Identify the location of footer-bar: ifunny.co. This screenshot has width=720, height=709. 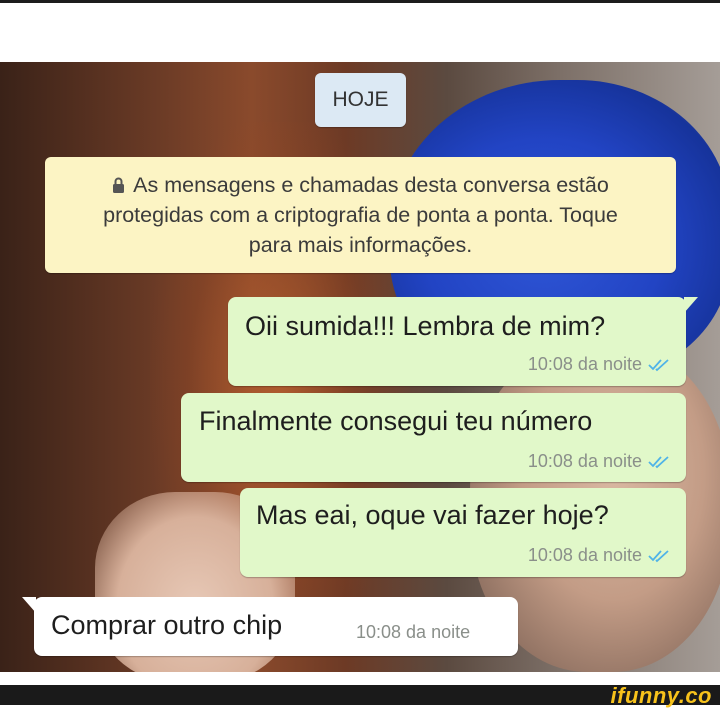
(360, 695).